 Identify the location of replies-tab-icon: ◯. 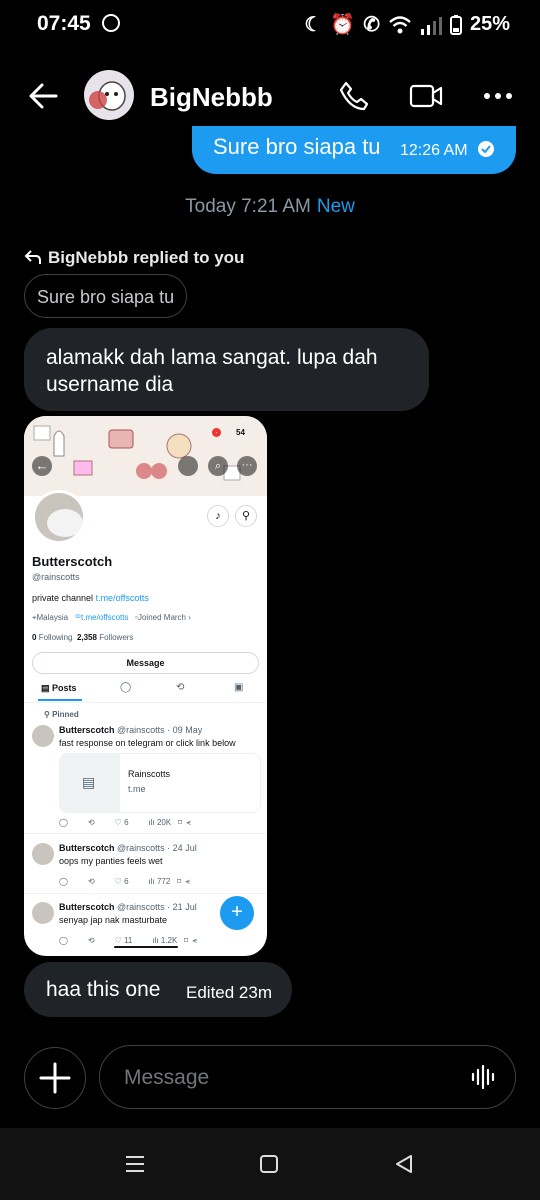
(126, 687).